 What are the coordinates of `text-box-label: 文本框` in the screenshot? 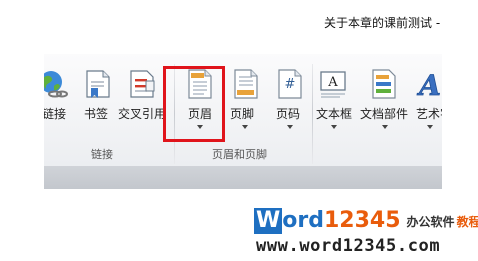 It's located at (334, 114).